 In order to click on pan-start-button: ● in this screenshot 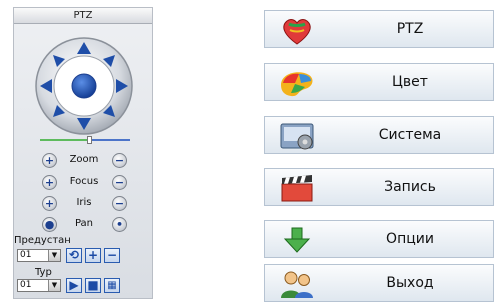, I will do `click(49, 224)`.